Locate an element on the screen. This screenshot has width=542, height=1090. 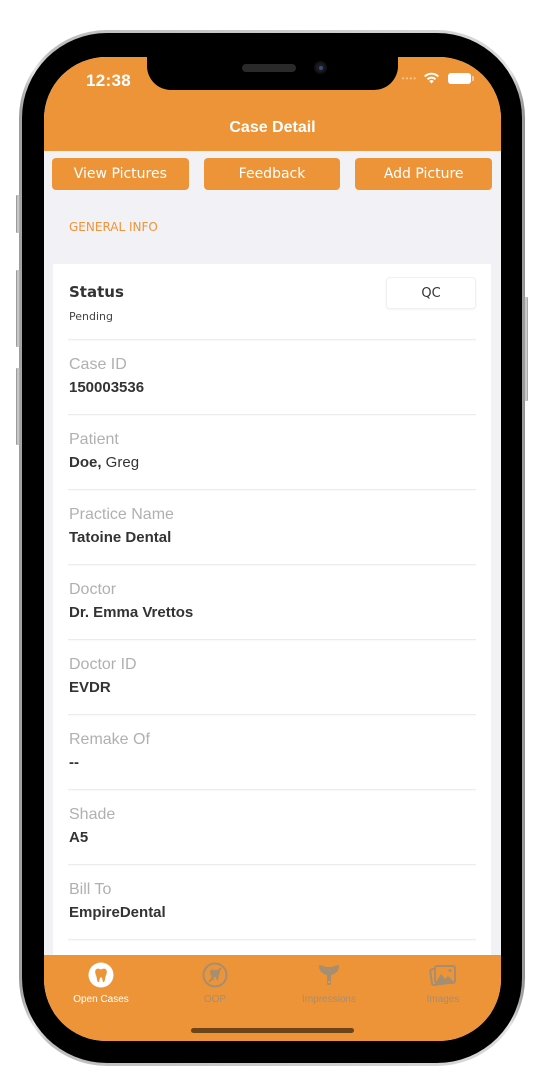
impression-tray-icon is located at coordinates (329, 975).